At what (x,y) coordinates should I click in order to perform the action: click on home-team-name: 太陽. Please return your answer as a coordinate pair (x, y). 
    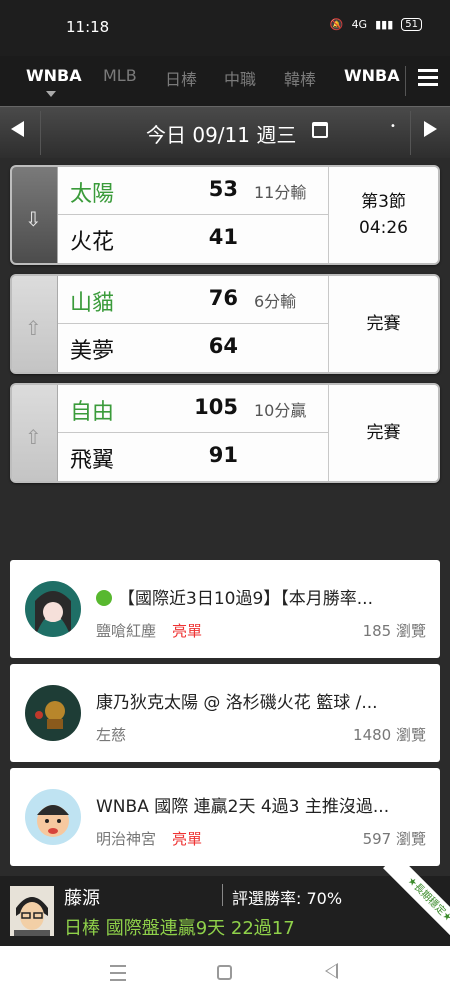
    Looking at the image, I should click on (92, 194).